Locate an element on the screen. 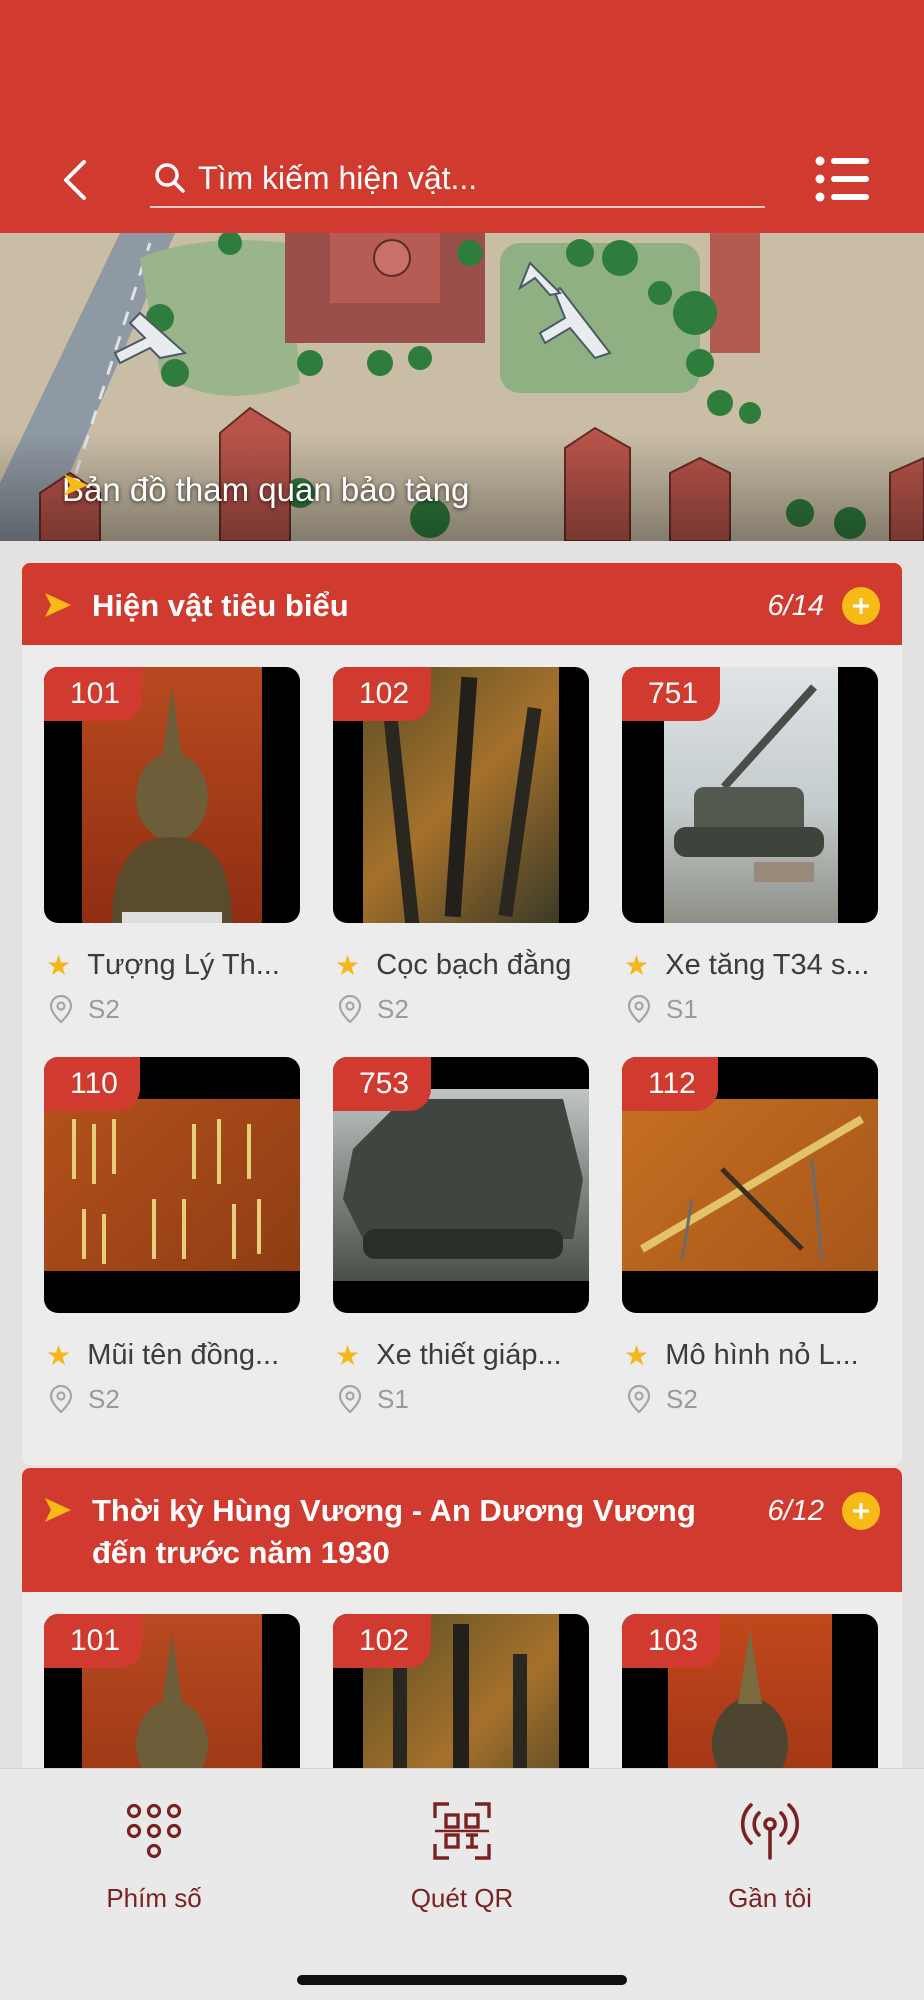  artifact-card: 751 ★ Xe tăng T34 s... S1 is located at coordinates (750, 862).